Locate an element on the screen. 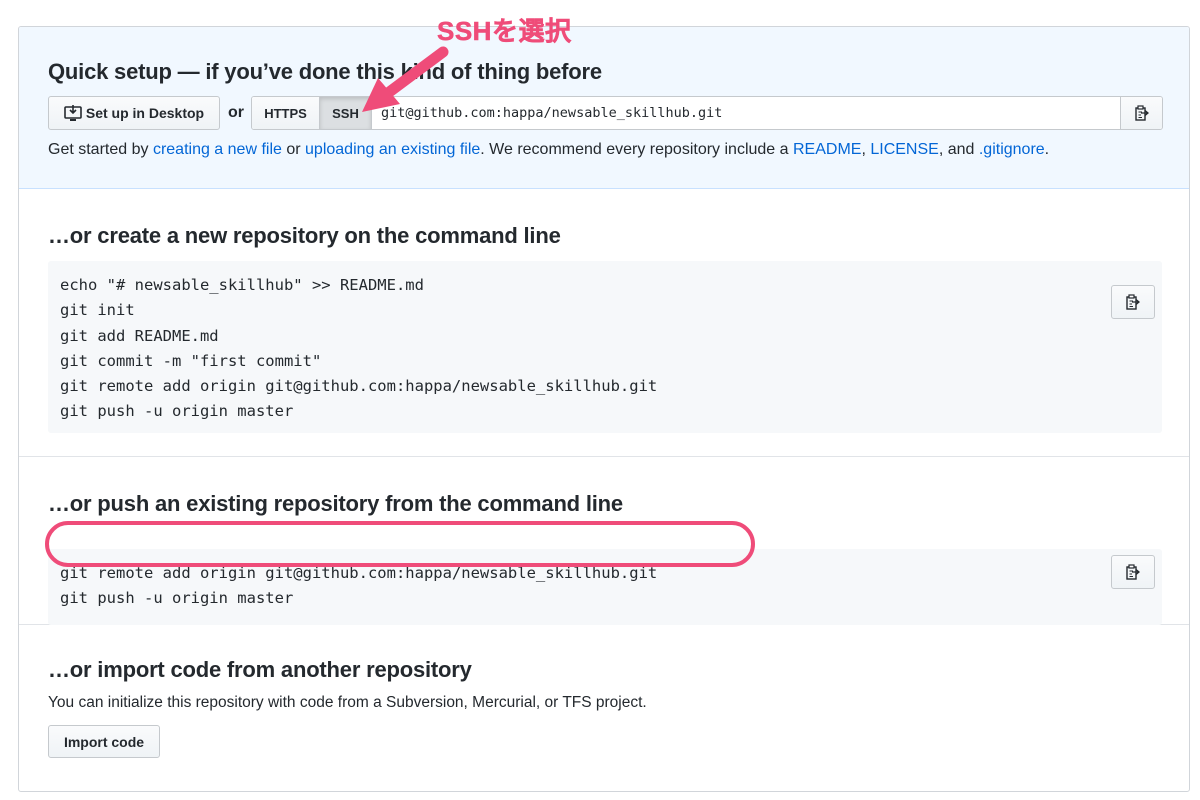 The image size is (1200, 800). annotation-highlight-oval is located at coordinates (400, 544).